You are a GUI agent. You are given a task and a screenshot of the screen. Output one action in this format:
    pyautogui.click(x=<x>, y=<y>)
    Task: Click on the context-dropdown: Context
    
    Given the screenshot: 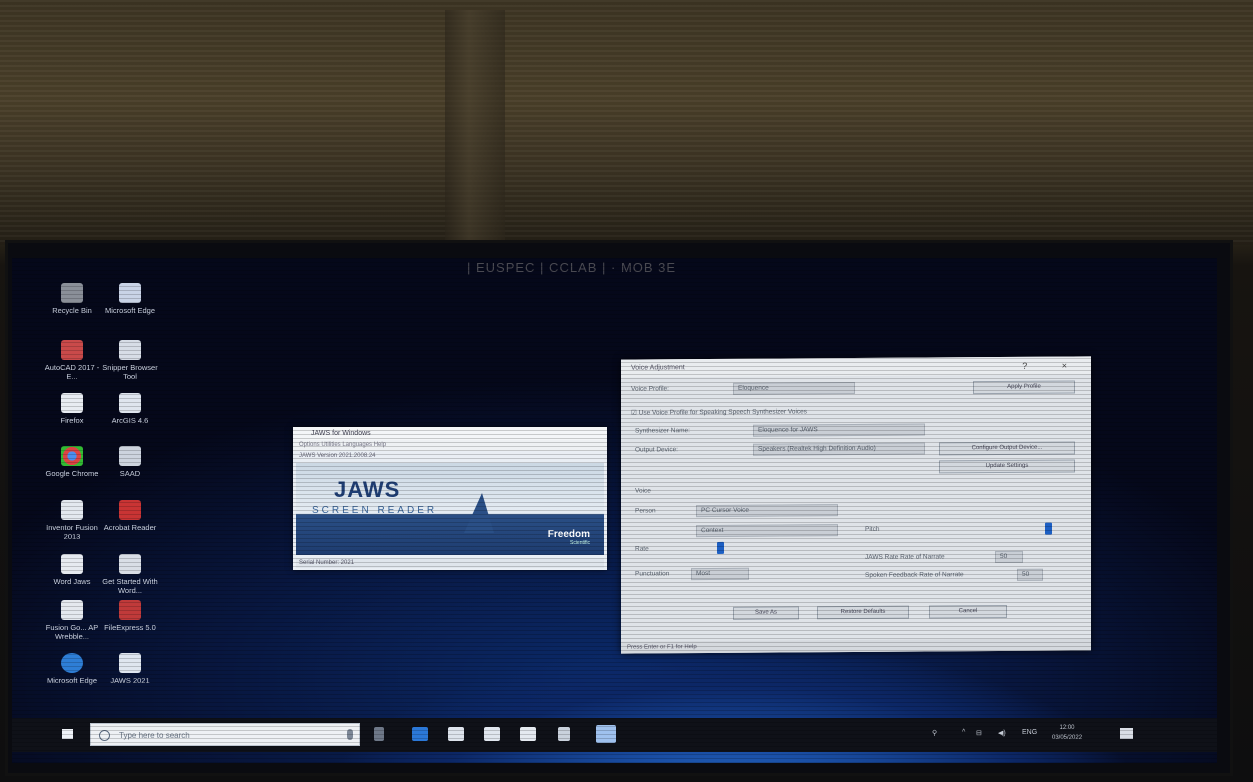 What is the action you would take?
    pyautogui.click(x=767, y=531)
    